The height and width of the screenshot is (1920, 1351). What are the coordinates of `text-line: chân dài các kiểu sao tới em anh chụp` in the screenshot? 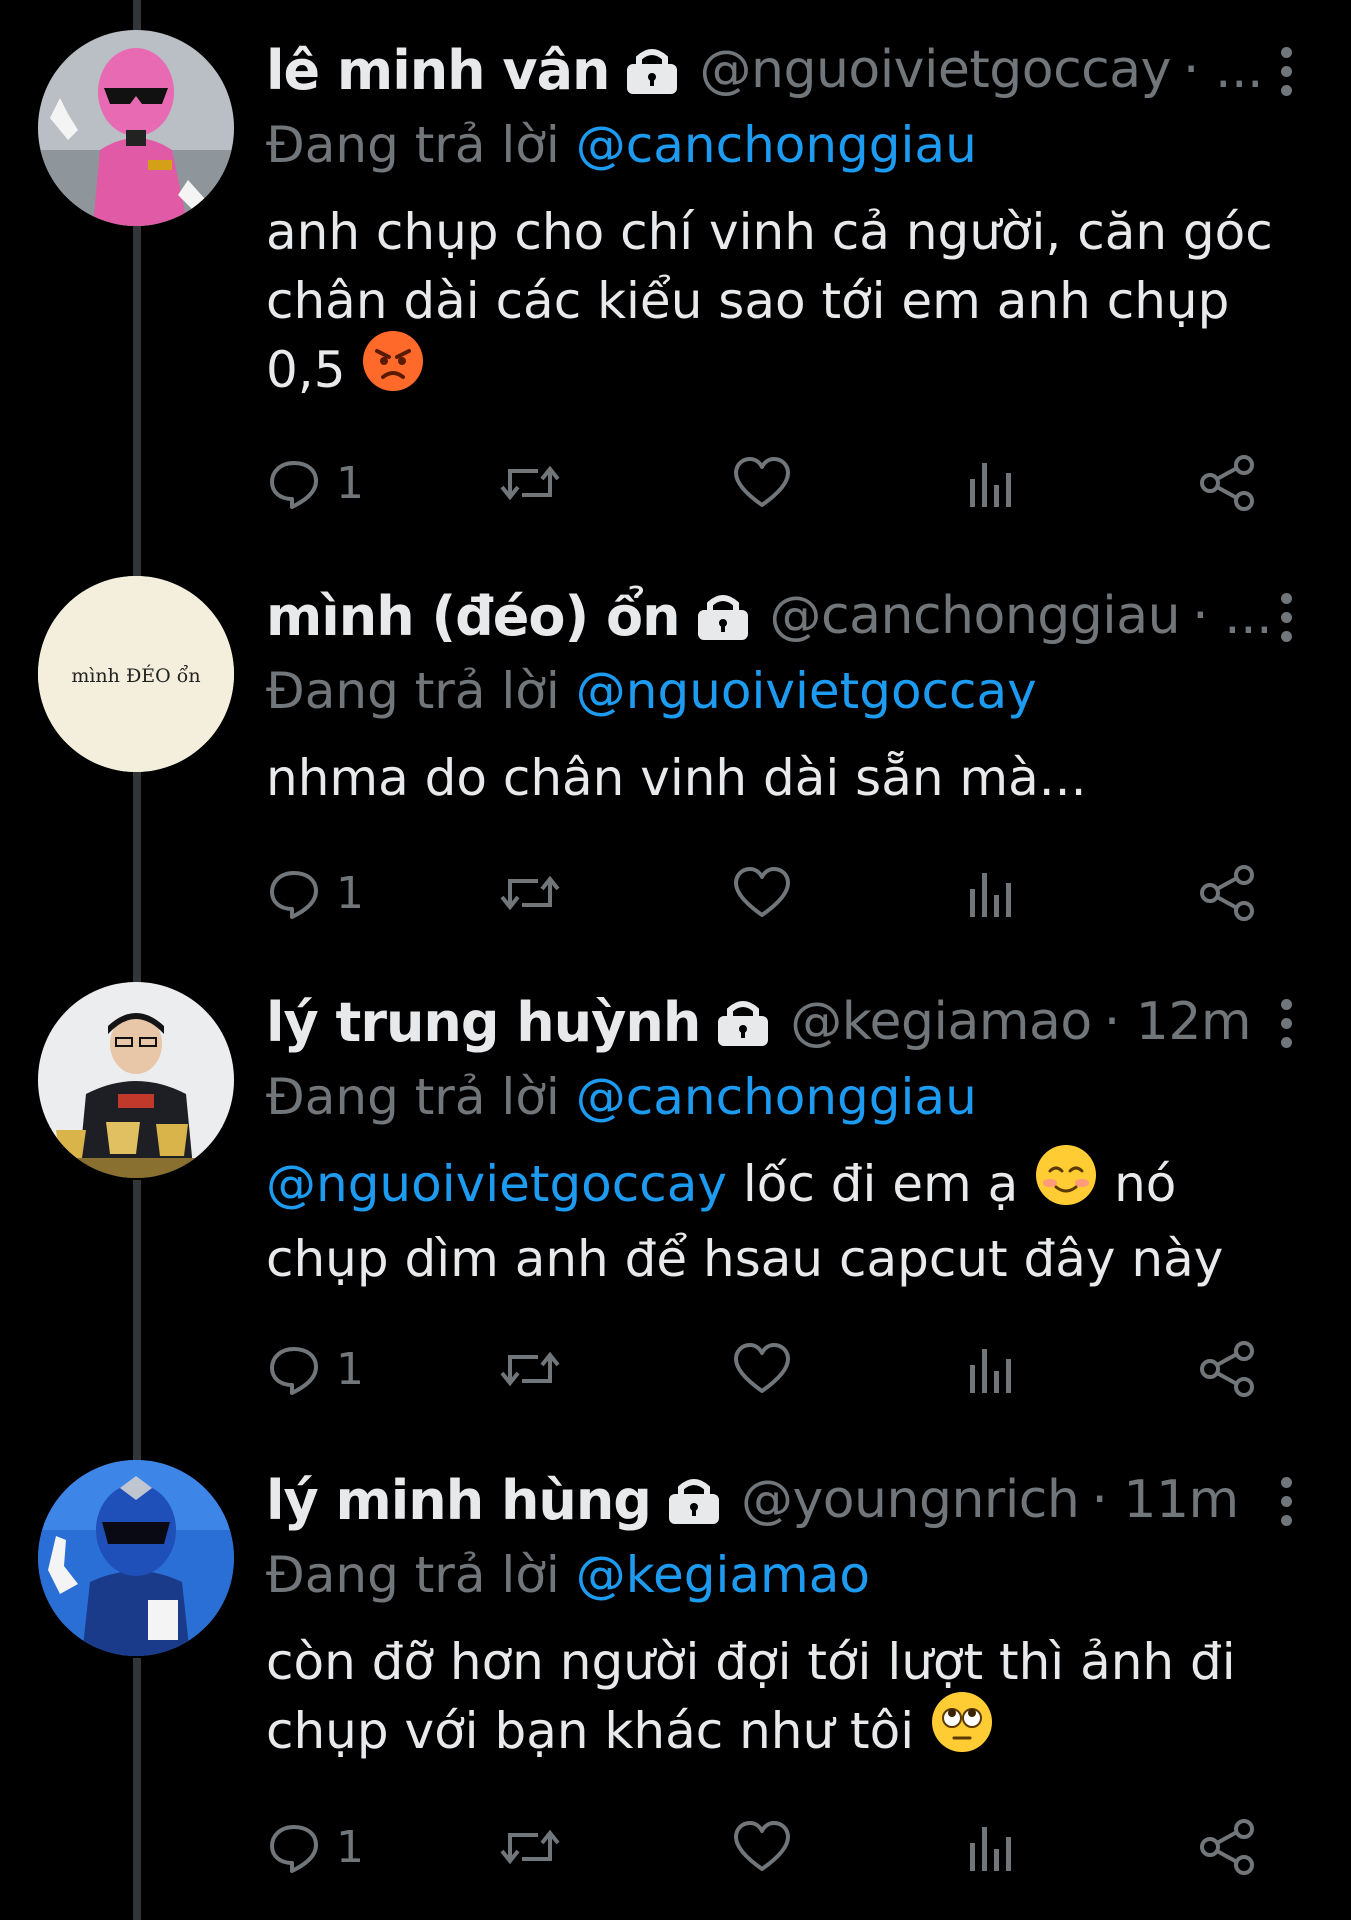 It's located at (748, 301).